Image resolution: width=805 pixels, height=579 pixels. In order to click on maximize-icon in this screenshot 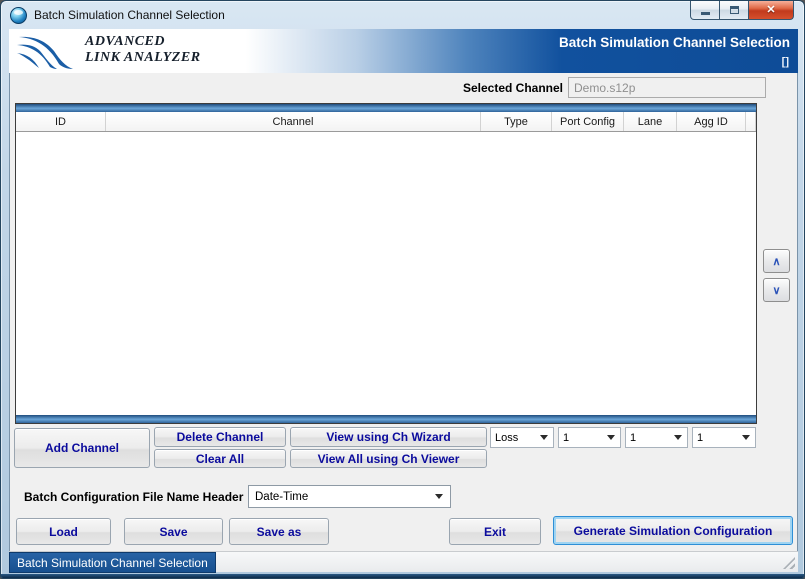, I will do `click(734, 10)`.